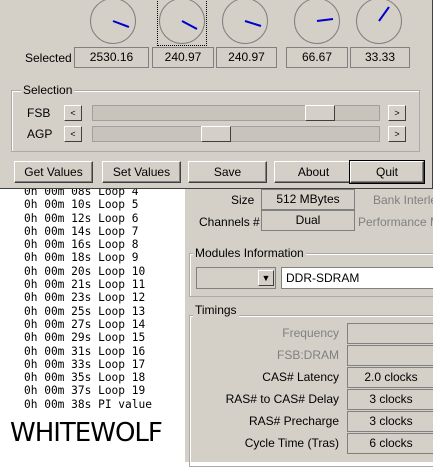  What do you see at coordinates (85, 285) in the screenshot?
I see `console-line: 0h 00m 21s Loop 11` at bounding box center [85, 285].